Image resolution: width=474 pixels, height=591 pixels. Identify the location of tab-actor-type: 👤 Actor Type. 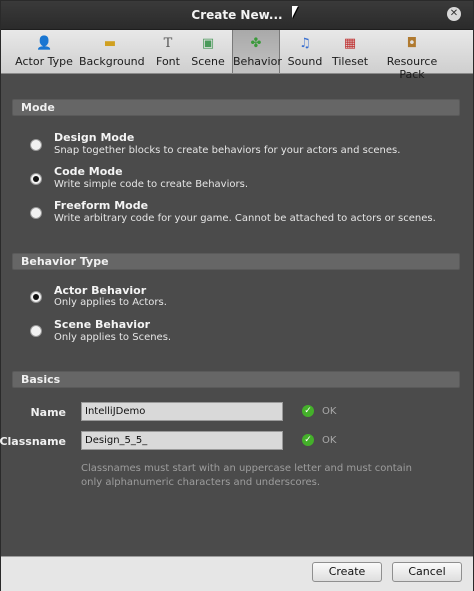
(44, 51).